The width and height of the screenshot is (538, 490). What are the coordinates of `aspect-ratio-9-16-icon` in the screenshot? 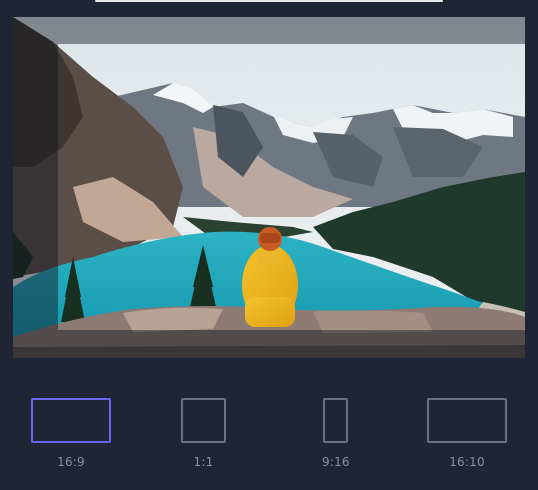 It's located at (336, 420).